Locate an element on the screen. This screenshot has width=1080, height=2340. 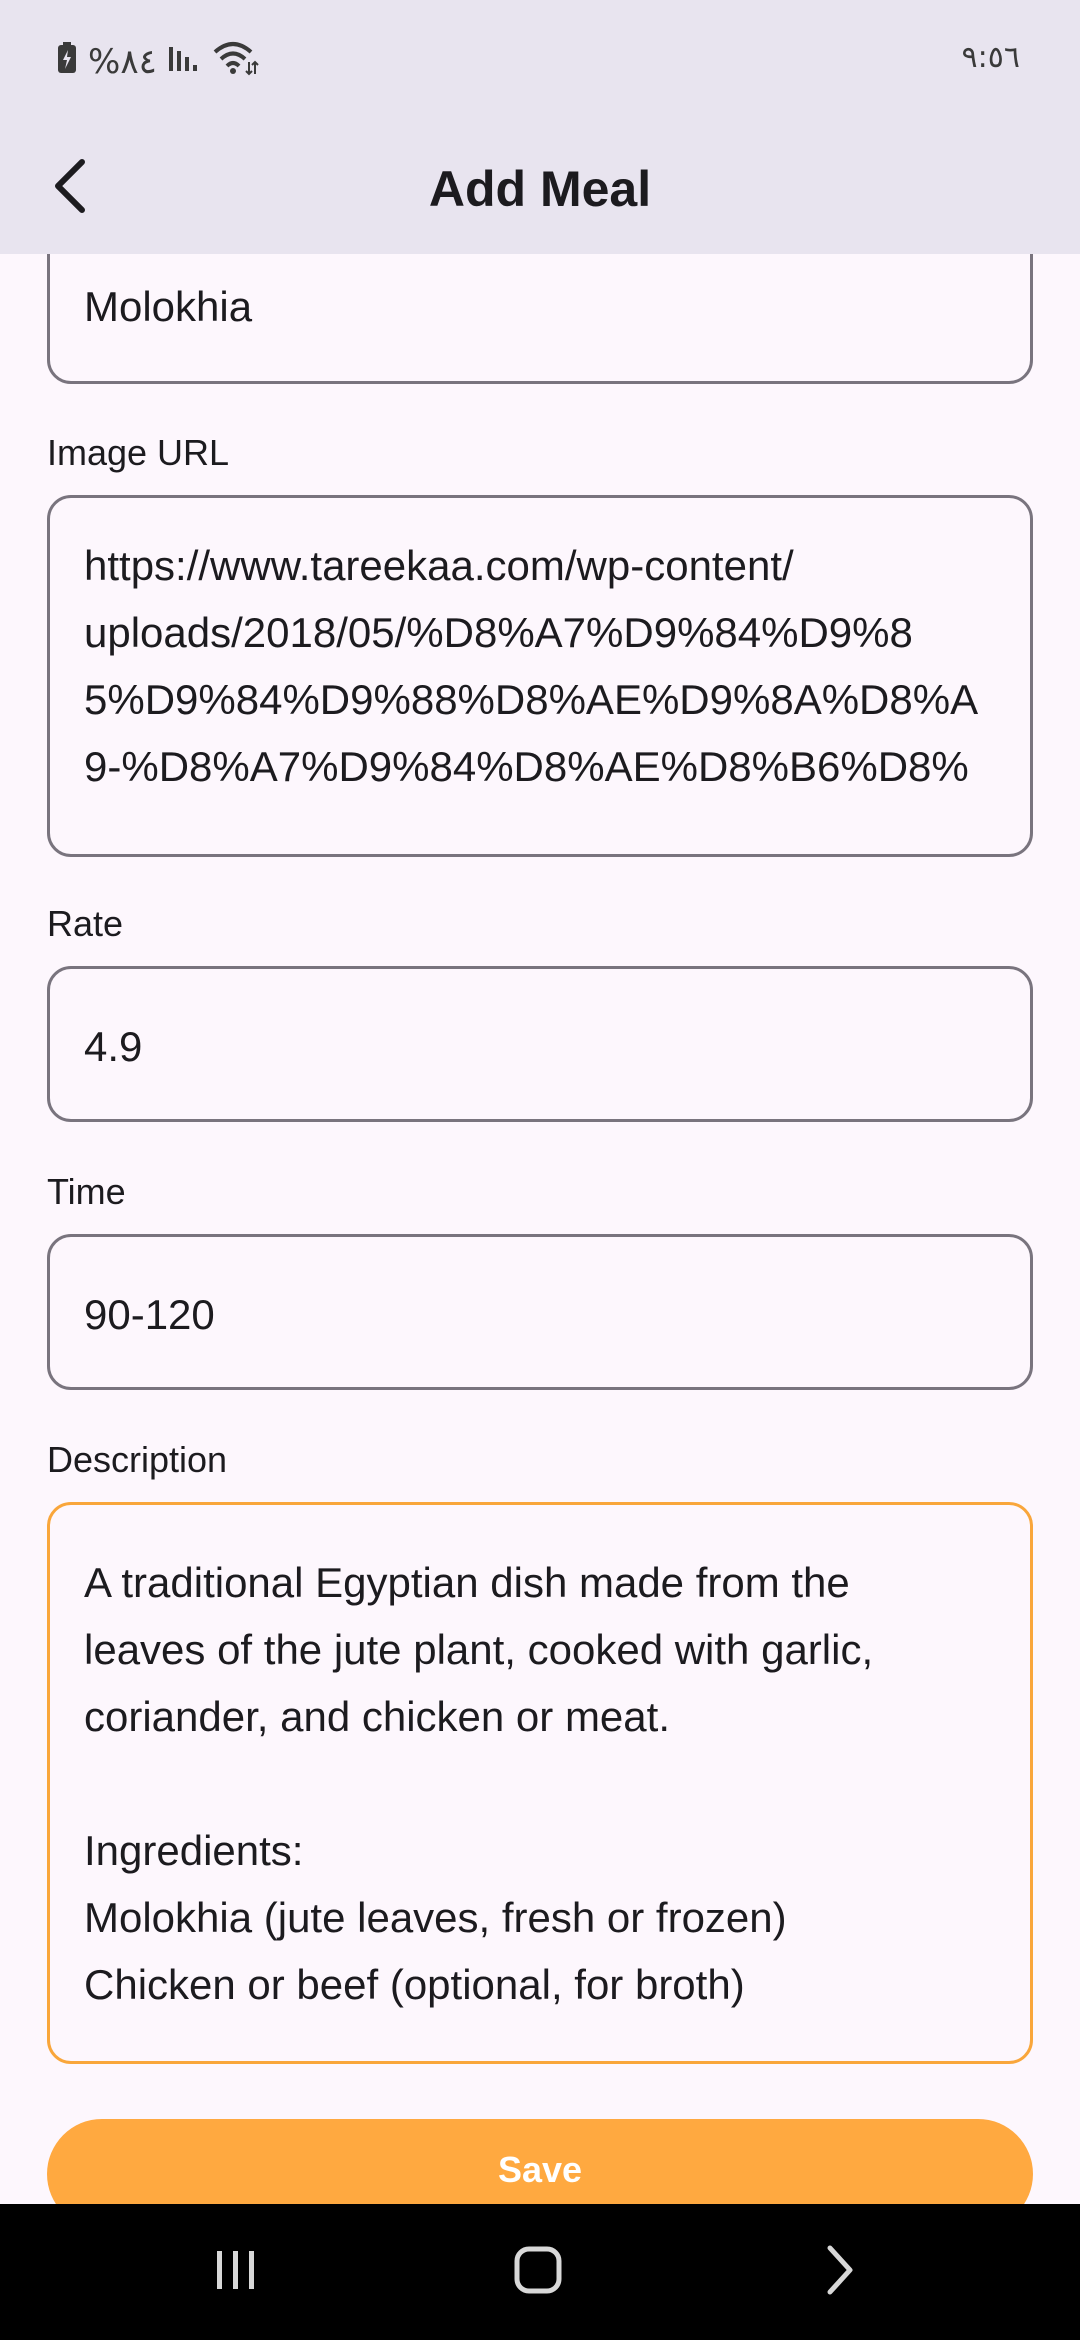
signal-icon is located at coordinates (184, 62).